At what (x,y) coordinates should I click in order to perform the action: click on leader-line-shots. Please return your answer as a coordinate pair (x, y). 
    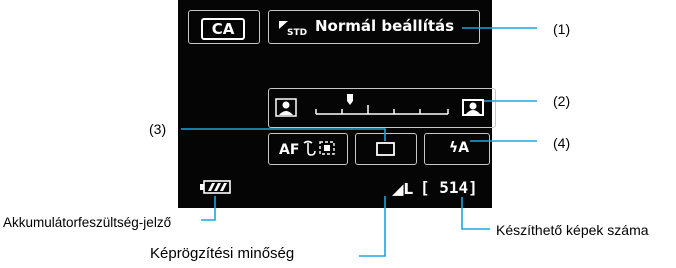
    Looking at the image, I should click on (475, 213).